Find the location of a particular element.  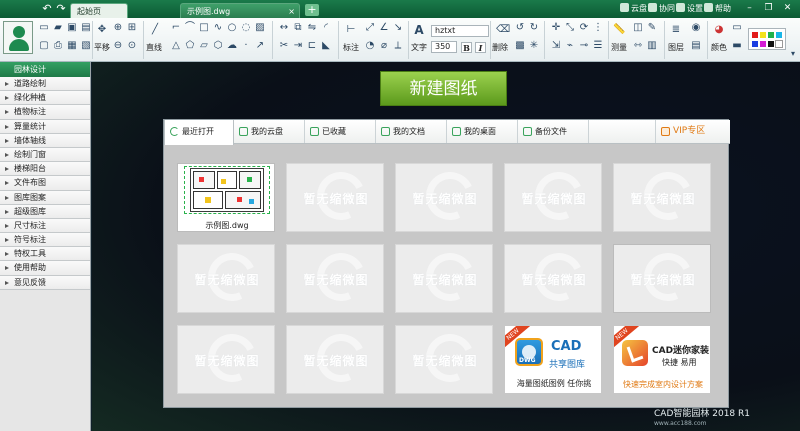

angular-dim-icon: ∠ is located at coordinates (384, 28).